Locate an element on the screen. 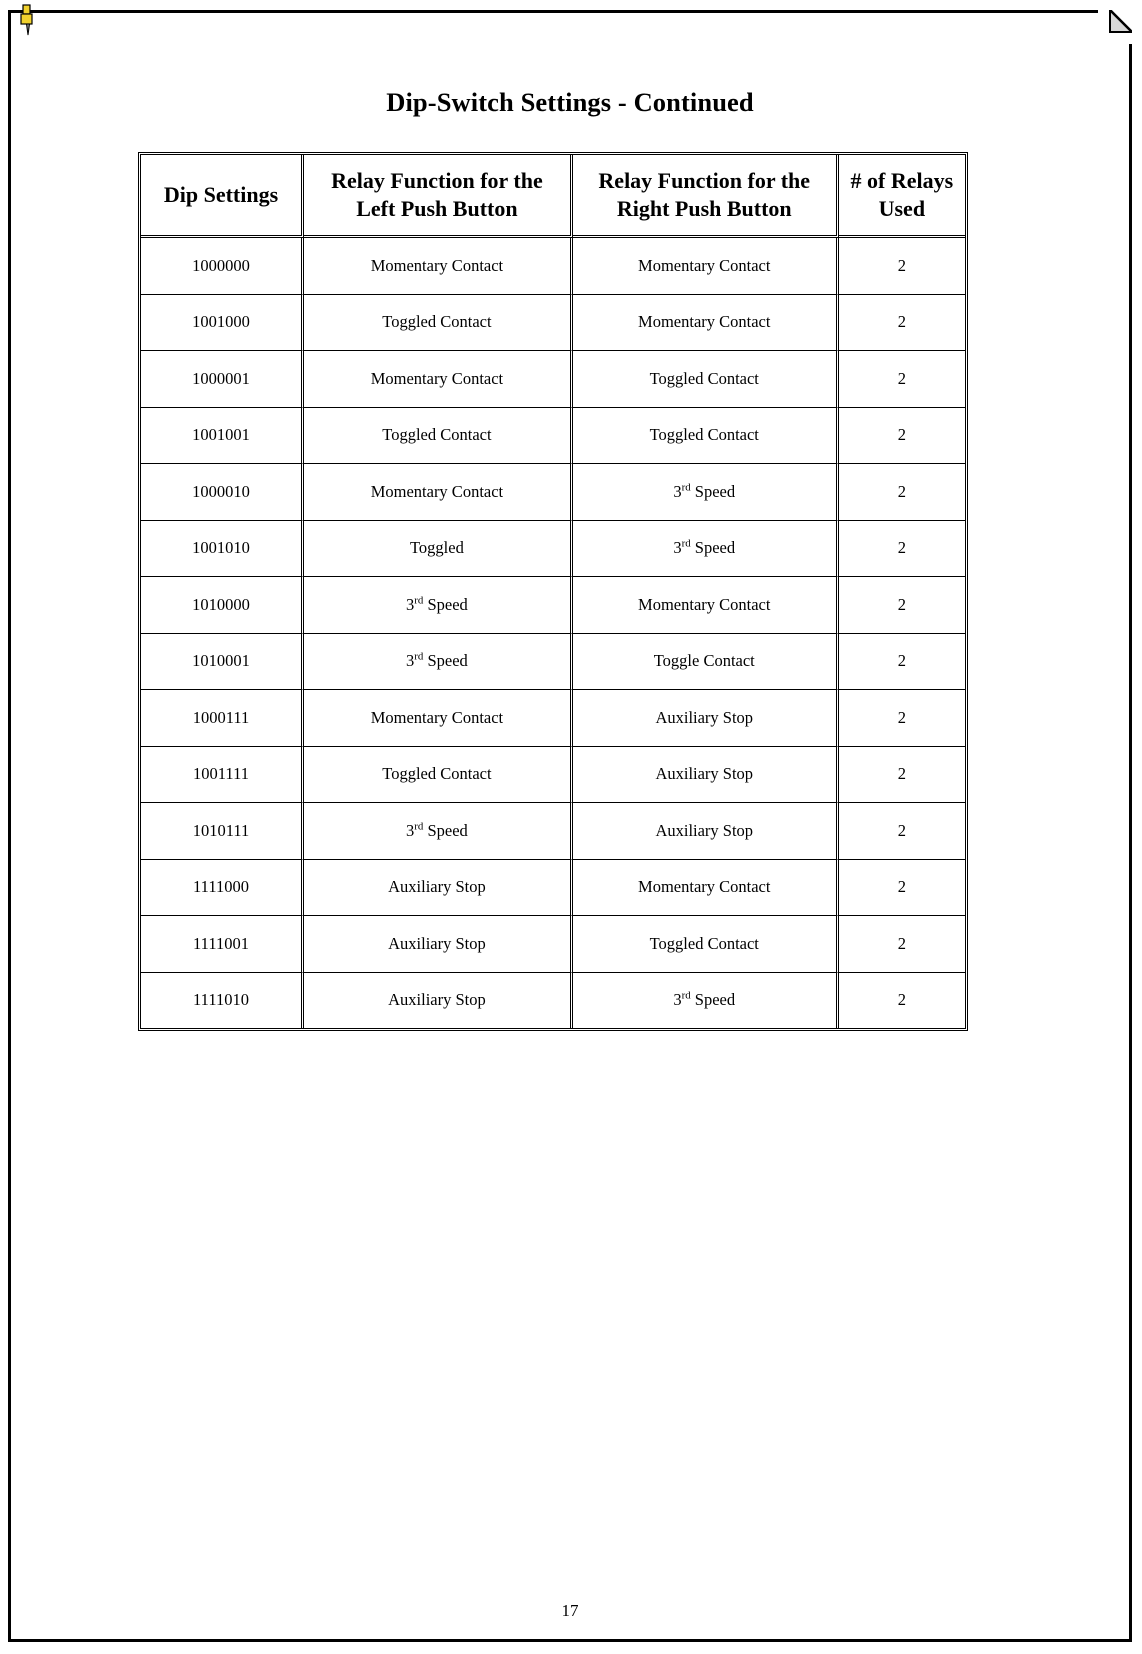  cell-dip-settings: 1111001 is located at coordinates (223, 944).